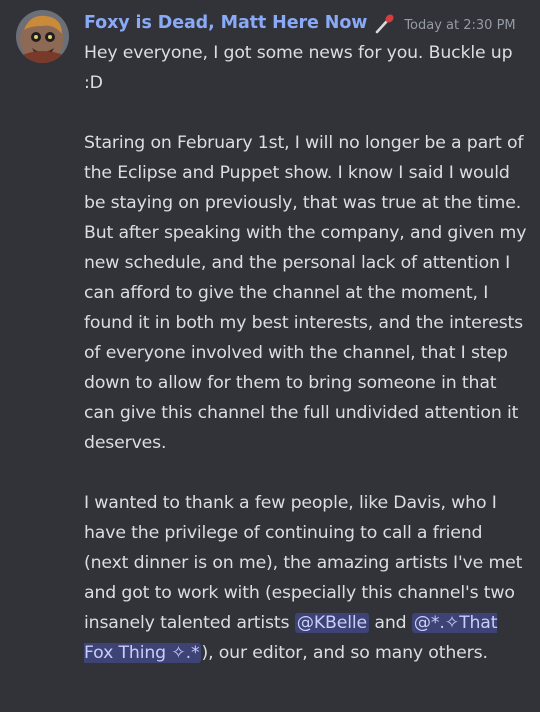 The width and height of the screenshot is (540, 712). I want to click on red-microphone-icon, so click(385, 23).